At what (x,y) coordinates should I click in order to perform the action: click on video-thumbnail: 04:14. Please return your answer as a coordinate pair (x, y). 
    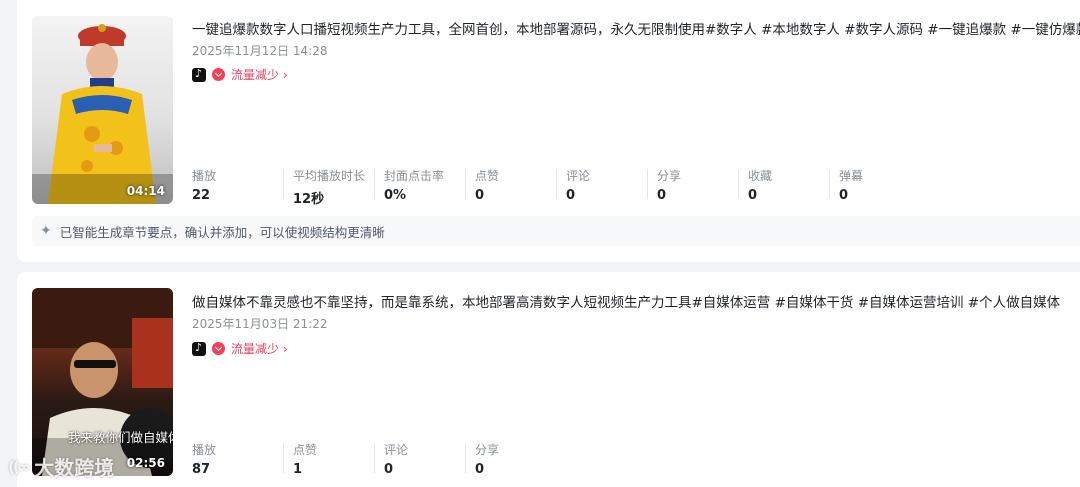
    Looking at the image, I should click on (102, 110).